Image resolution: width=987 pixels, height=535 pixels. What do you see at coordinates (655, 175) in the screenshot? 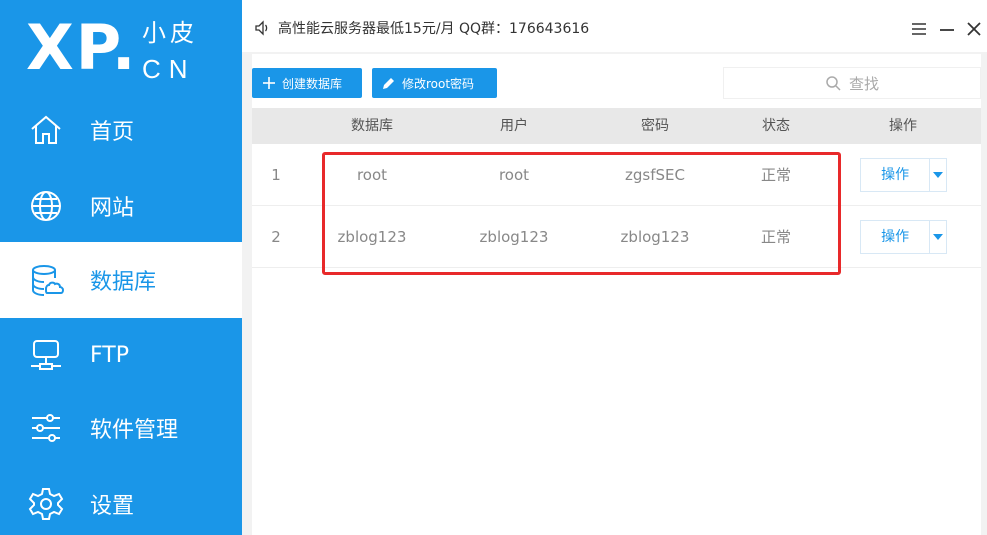
I see `cell-password: zgsfSEC` at bounding box center [655, 175].